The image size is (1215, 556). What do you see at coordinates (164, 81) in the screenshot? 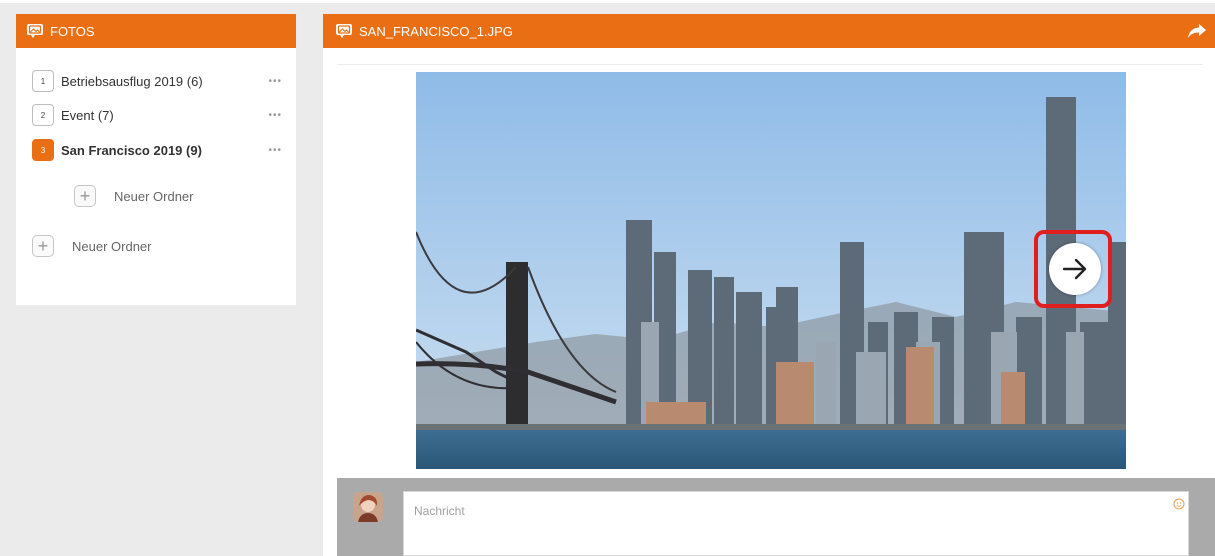
I see `folder-label: Betriebsausflug 2019 (6)` at bounding box center [164, 81].